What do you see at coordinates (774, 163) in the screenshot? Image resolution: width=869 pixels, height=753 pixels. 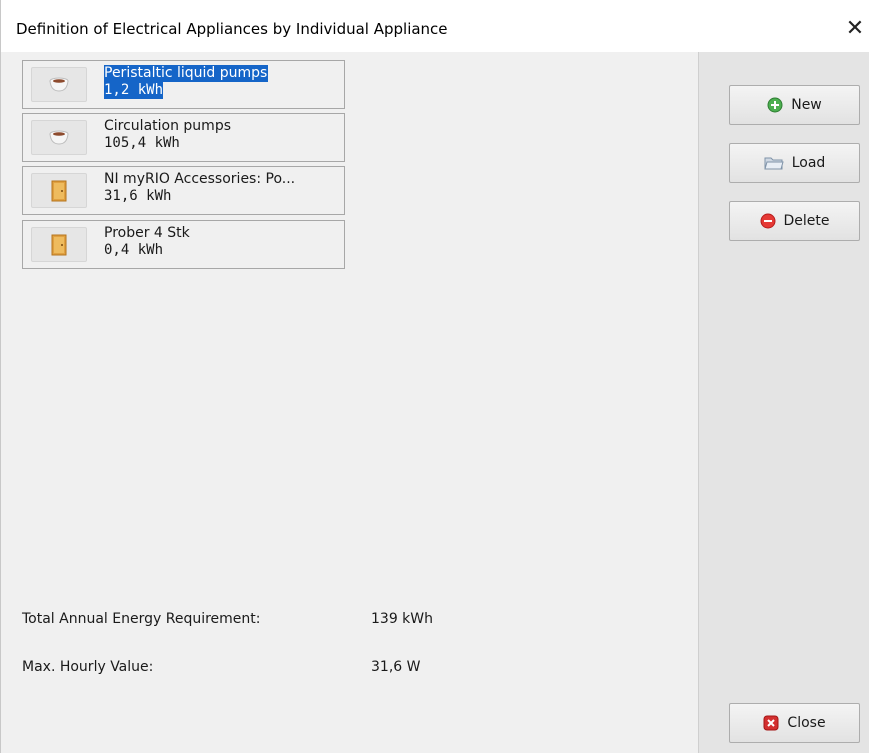 I see `folder-icon` at bounding box center [774, 163].